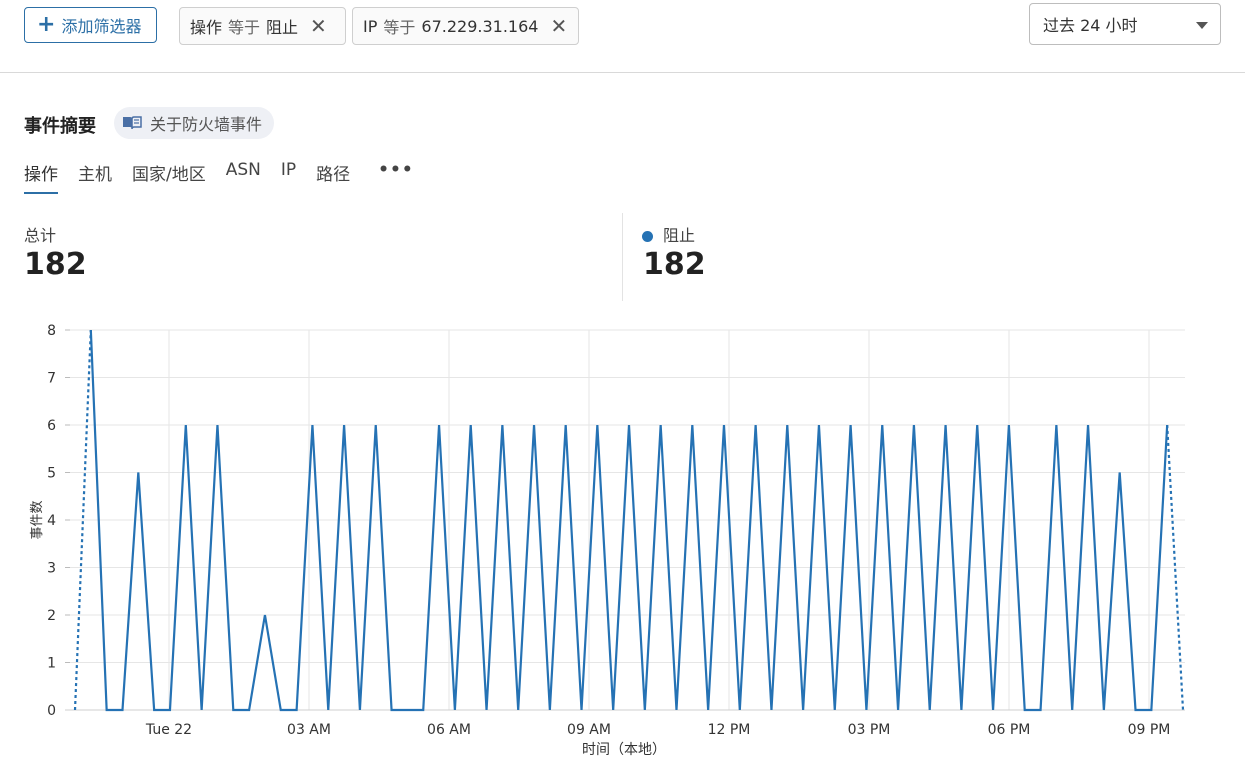 The height and width of the screenshot is (758, 1245). What do you see at coordinates (55, 264) in the screenshot?
I see `total-value: 182` at bounding box center [55, 264].